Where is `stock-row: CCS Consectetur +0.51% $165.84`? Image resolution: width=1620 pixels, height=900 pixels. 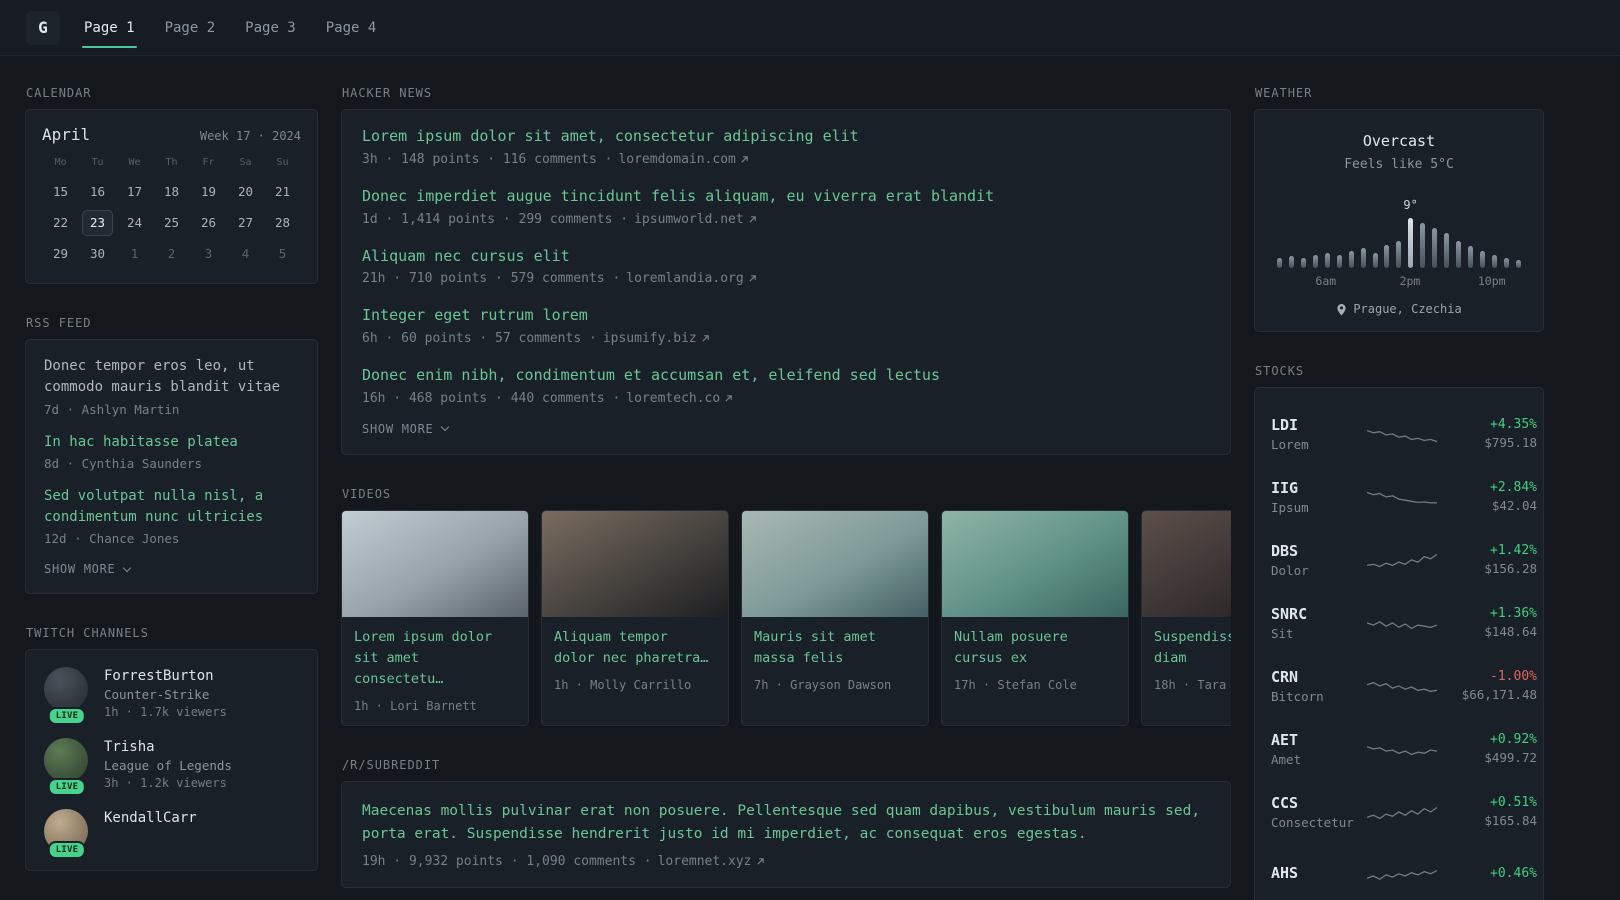
stock-row: CCS Consectetur +0.51% $165.84 is located at coordinates (1404, 811).